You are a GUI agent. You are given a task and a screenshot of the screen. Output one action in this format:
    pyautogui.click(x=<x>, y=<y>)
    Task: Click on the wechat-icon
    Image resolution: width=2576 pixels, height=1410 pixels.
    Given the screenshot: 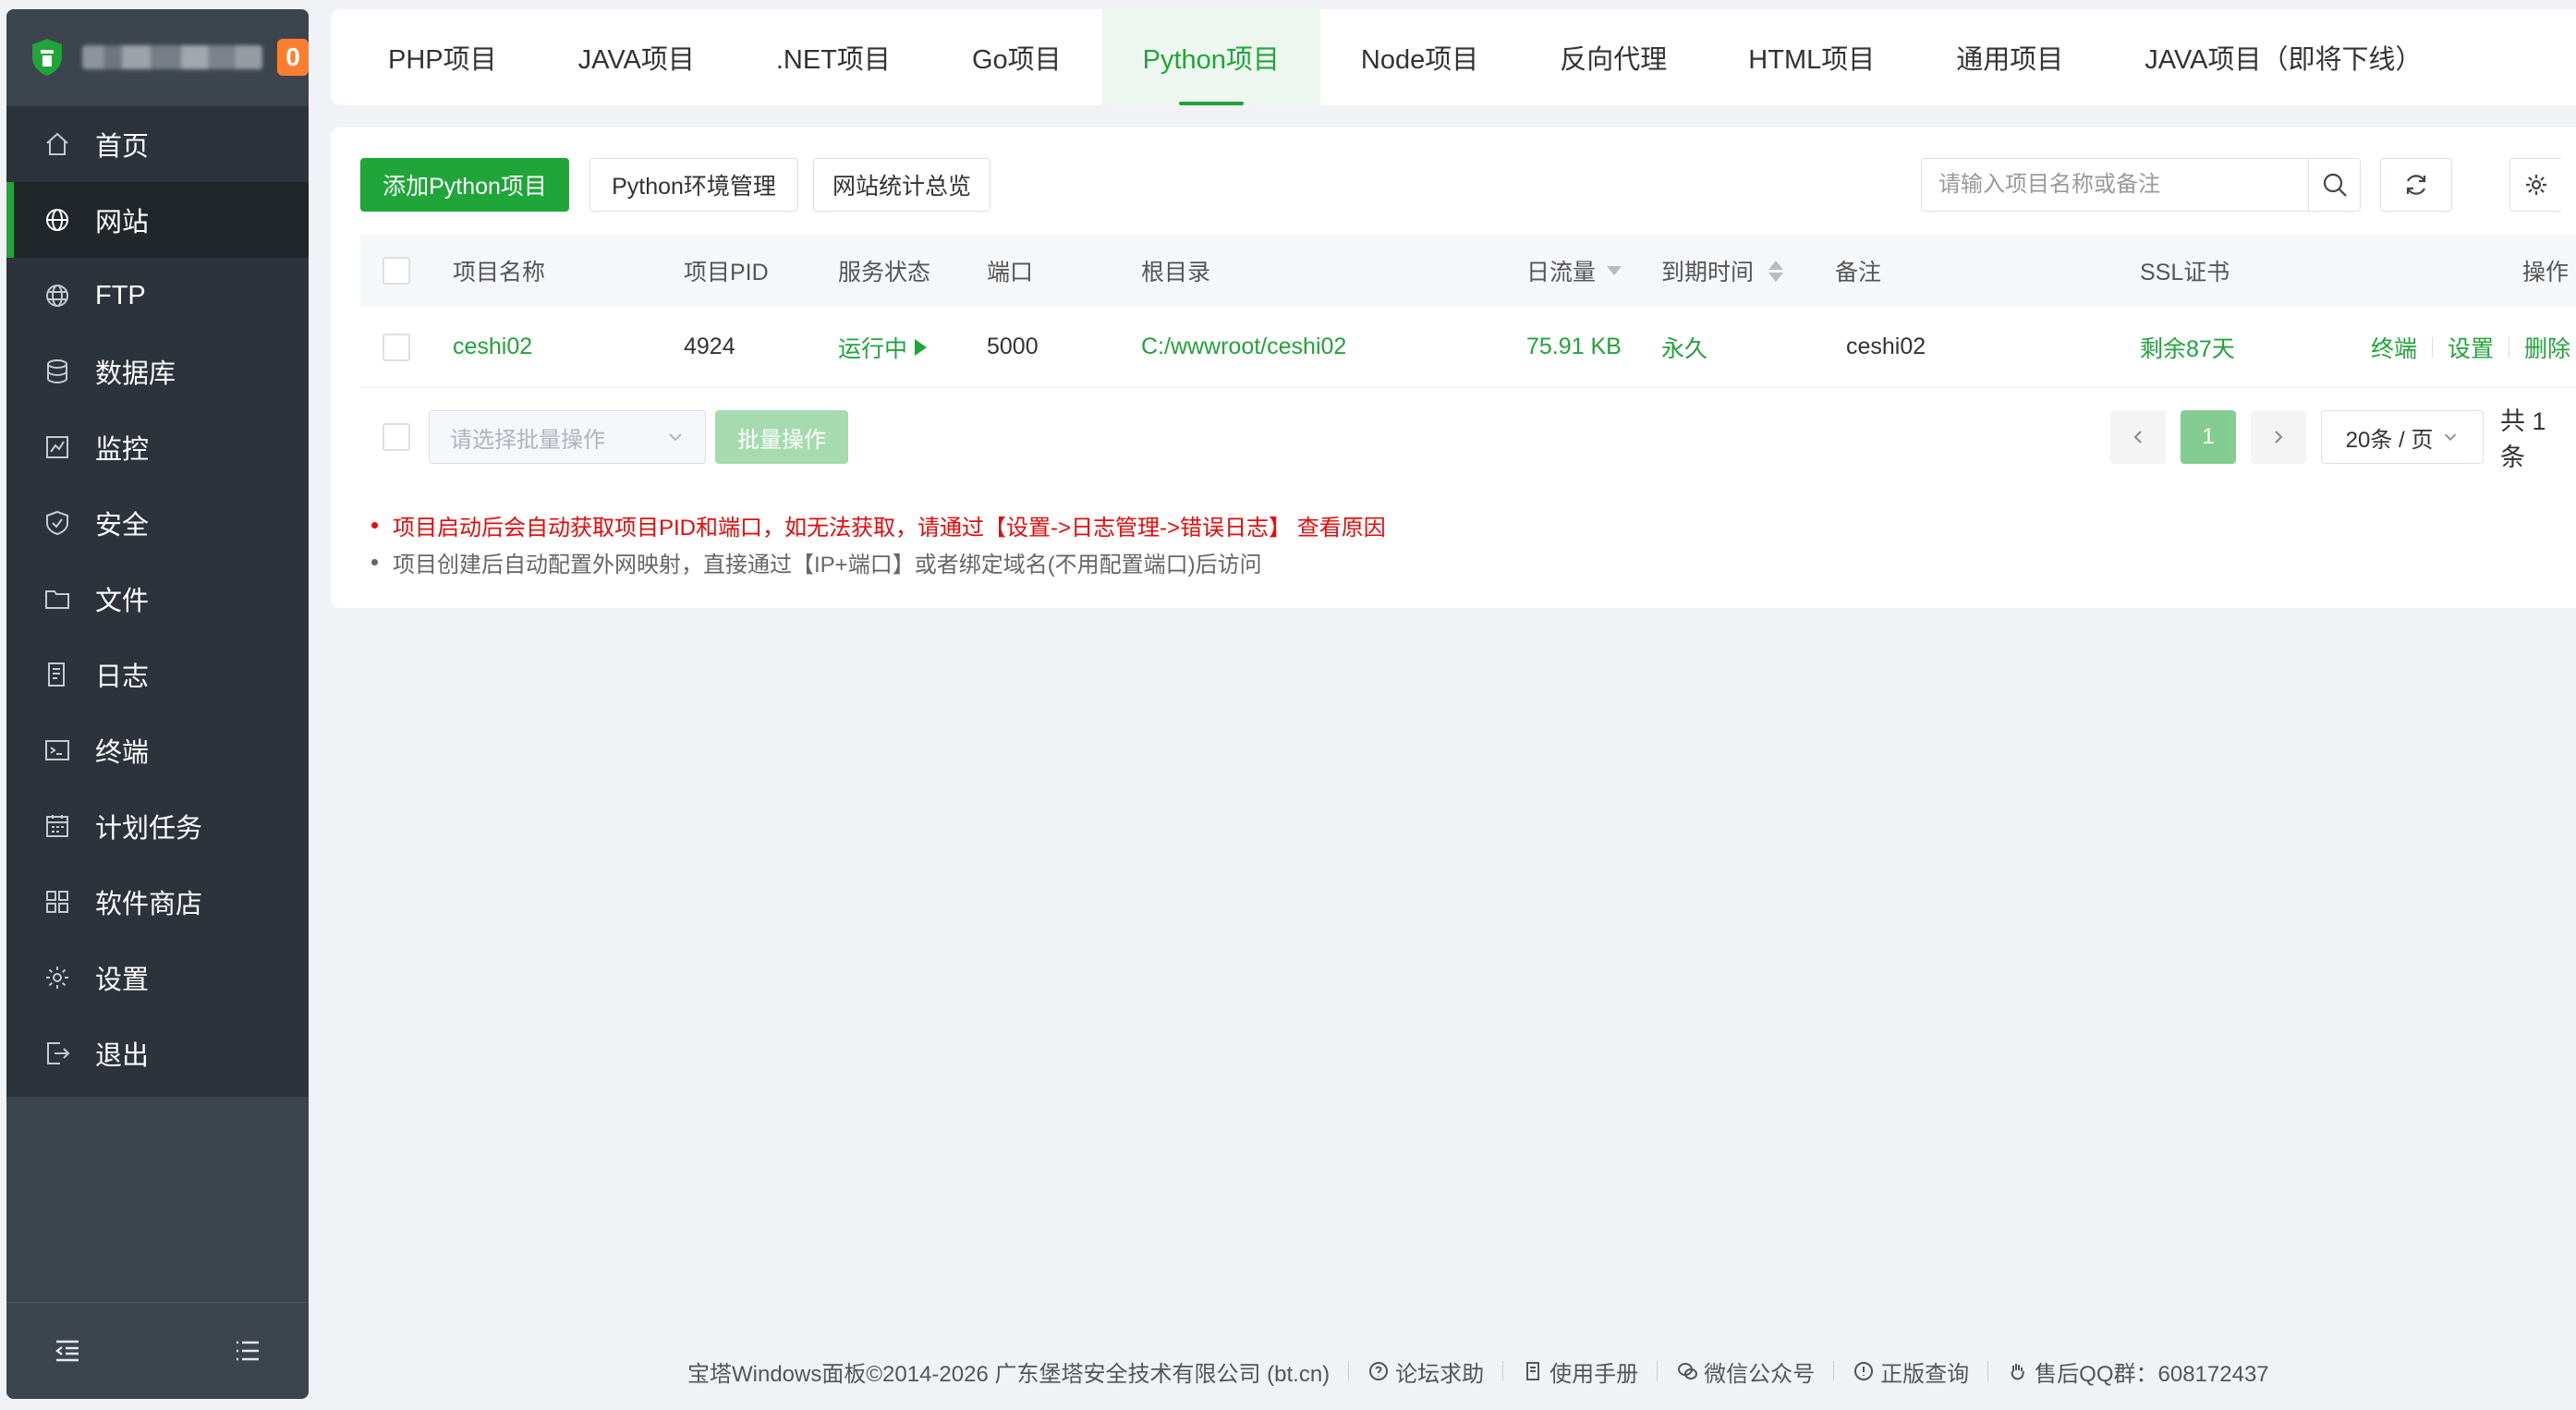 What is the action you would take?
    pyautogui.click(x=1688, y=1371)
    